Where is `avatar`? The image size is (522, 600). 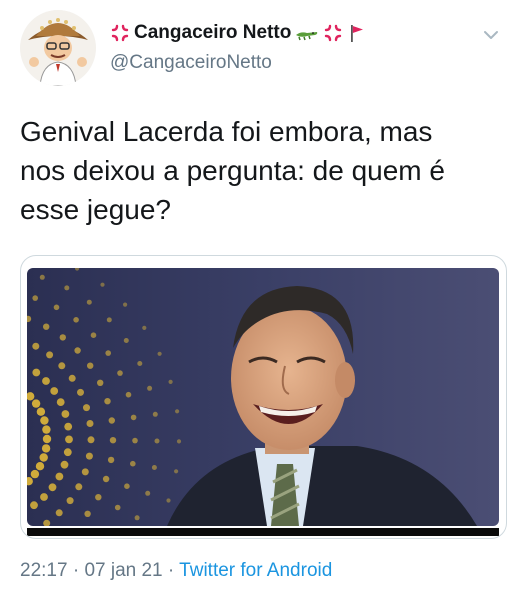
avatar is located at coordinates (58, 48).